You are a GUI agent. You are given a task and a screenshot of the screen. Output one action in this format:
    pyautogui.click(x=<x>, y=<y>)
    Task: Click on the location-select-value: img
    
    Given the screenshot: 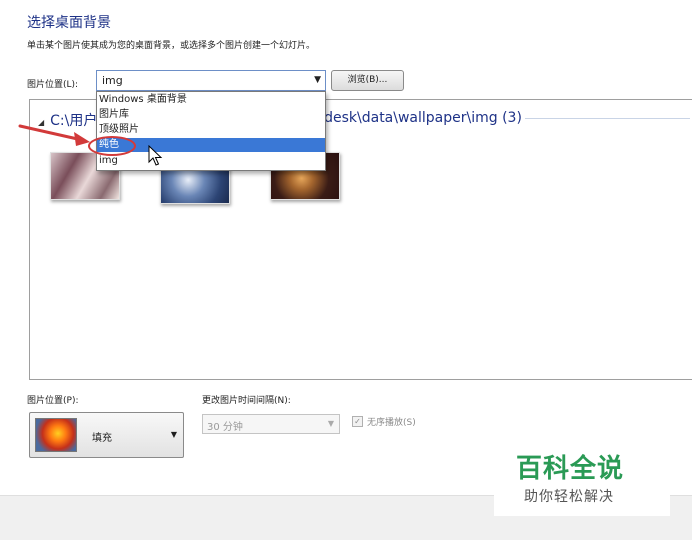 What is the action you would take?
    pyautogui.click(x=112, y=80)
    